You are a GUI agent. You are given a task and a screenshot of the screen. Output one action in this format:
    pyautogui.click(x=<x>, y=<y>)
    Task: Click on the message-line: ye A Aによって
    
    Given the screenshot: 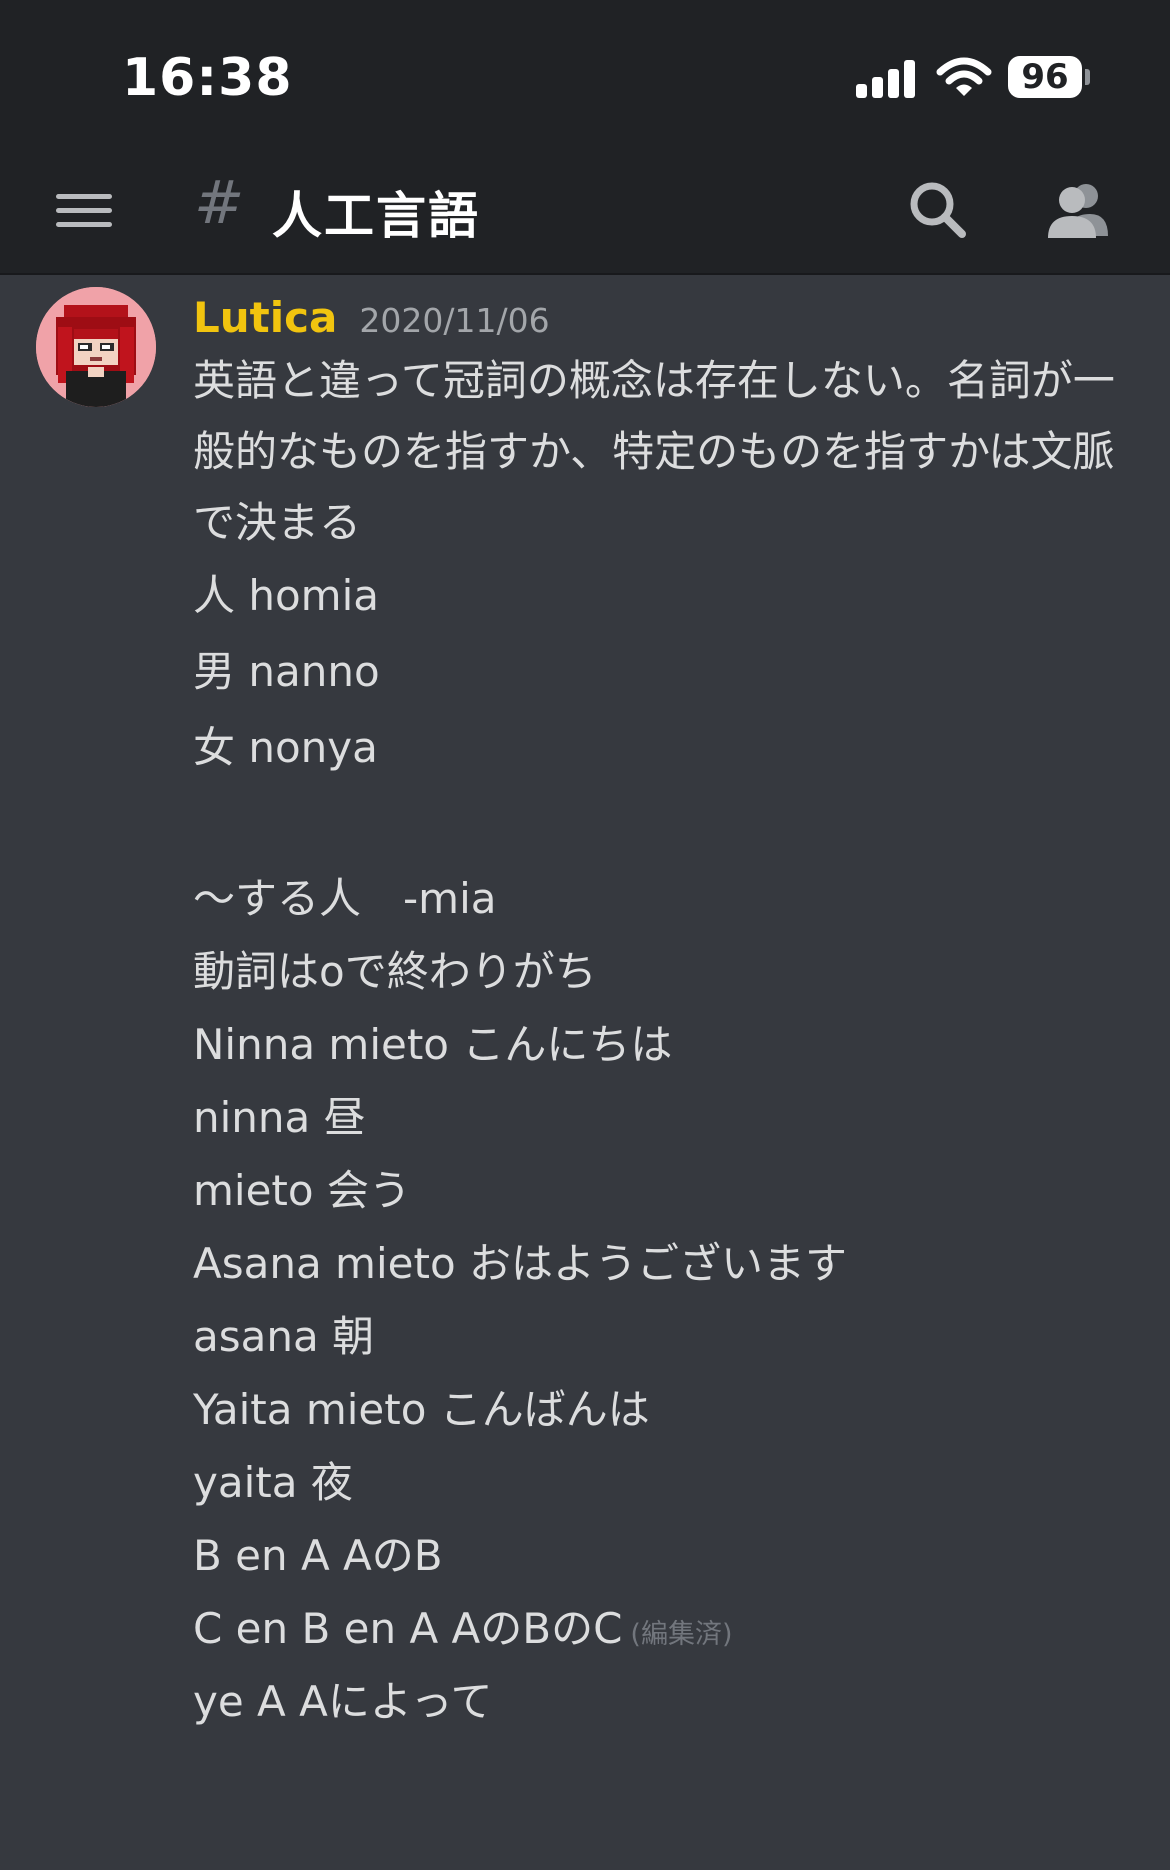 What is the action you would take?
    pyautogui.click(x=343, y=1701)
    